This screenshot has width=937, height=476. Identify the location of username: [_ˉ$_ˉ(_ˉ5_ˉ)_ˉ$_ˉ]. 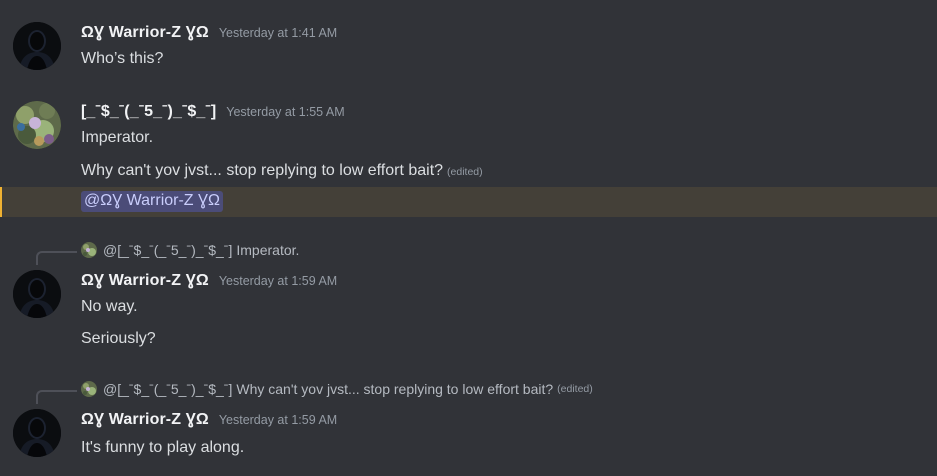
(148, 112).